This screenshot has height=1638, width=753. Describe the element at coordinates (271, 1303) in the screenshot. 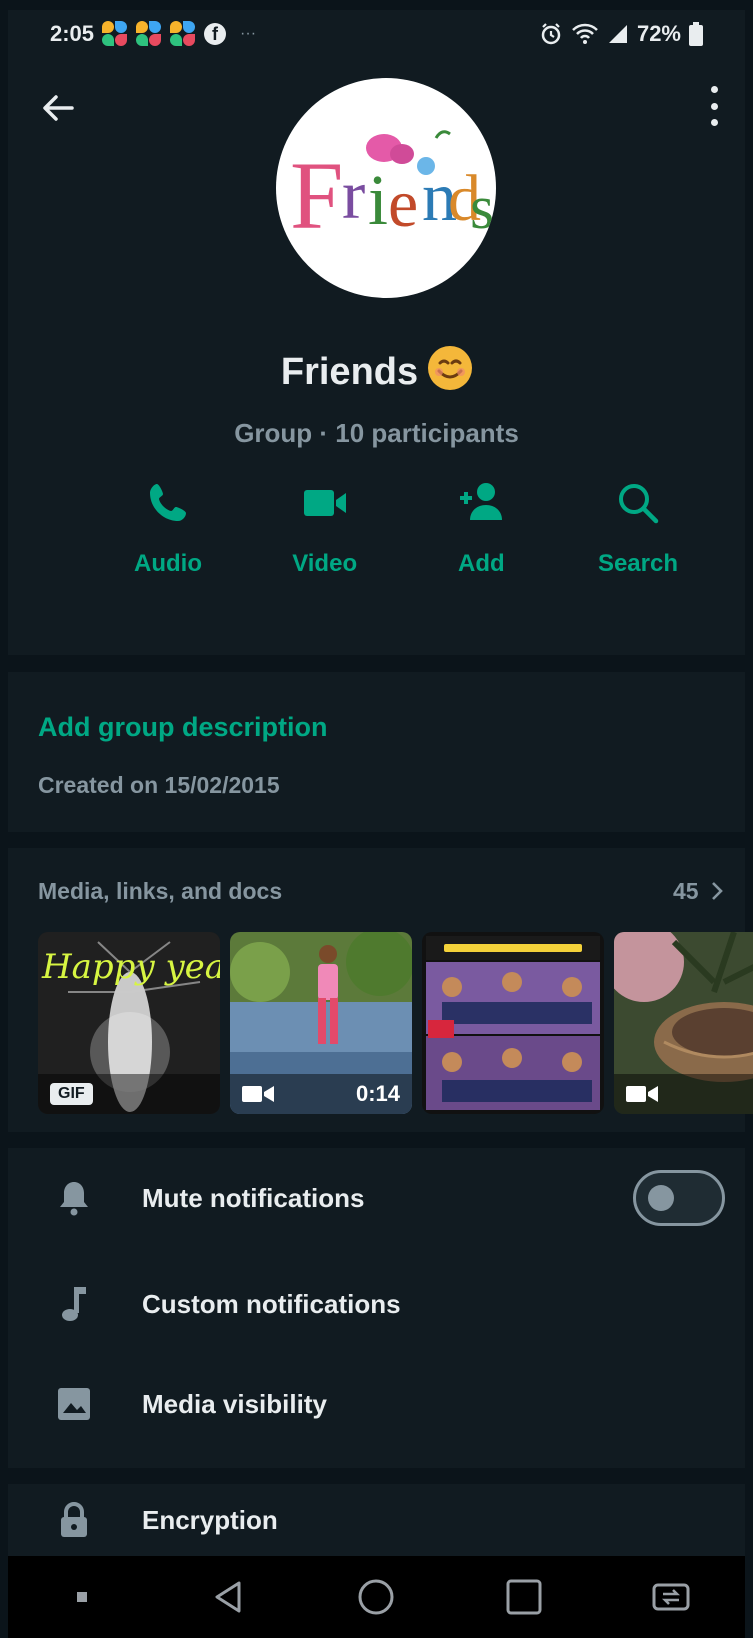

I see `custom-notifications-label: Custom notifications` at that location.